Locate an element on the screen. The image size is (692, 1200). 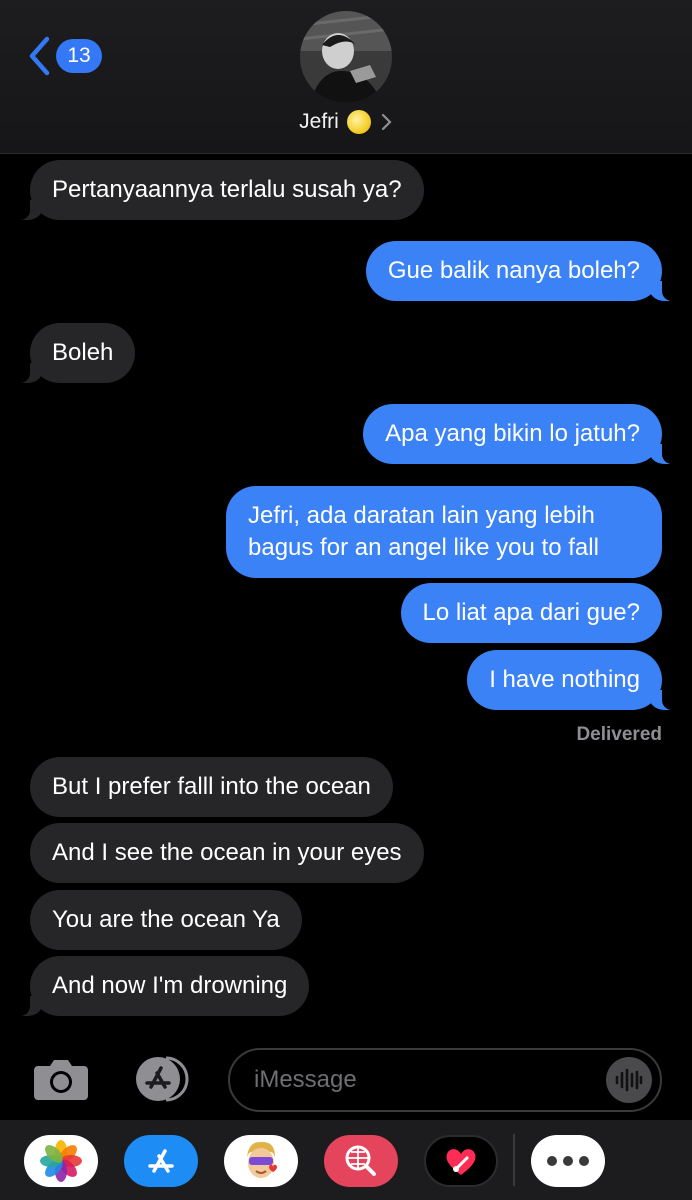
memoji-app-button is located at coordinates (261, 1161).